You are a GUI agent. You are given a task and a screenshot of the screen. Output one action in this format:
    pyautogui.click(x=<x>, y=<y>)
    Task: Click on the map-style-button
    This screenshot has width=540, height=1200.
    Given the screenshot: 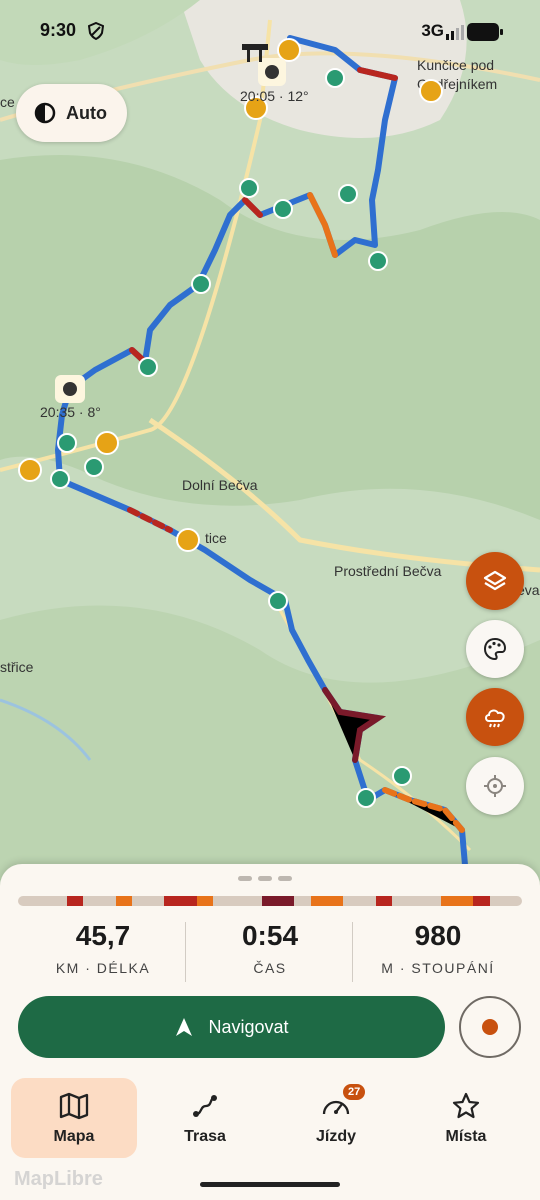 What is the action you would take?
    pyautogui.click(x=495, y=649)
    